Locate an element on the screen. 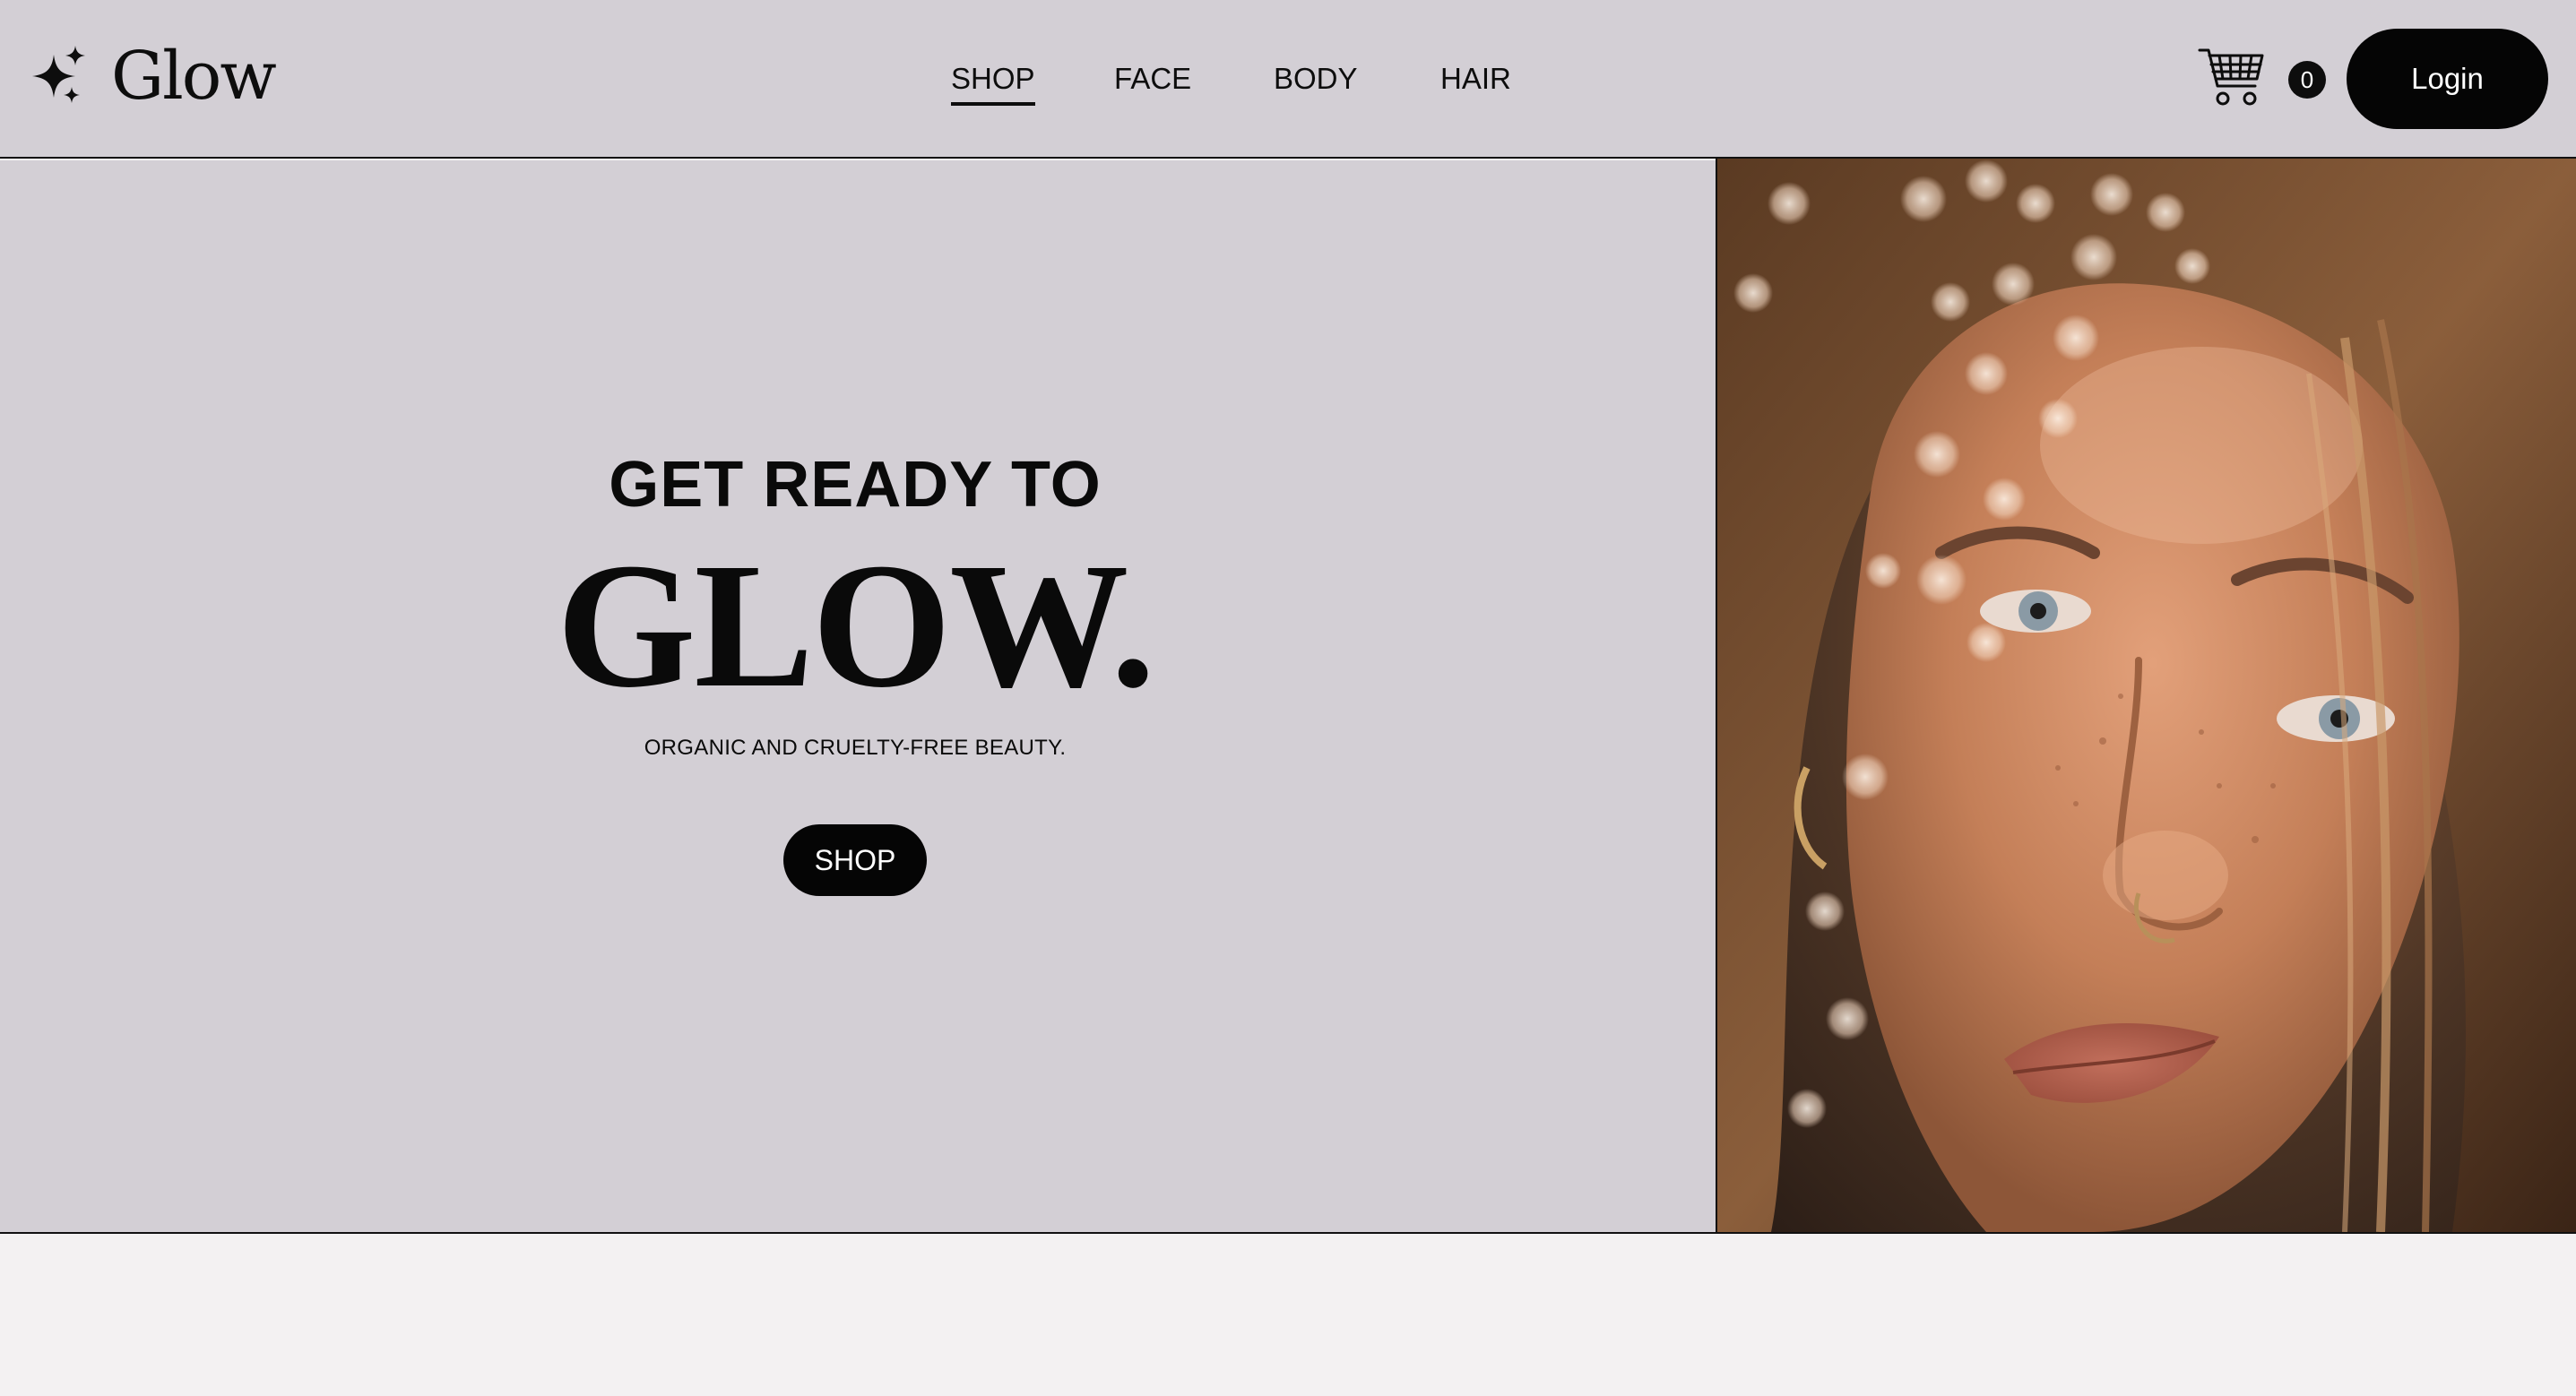  site-header: Glow SHOP FACE BODY HAIR 0 Login is located at coordinates (1288, 79).